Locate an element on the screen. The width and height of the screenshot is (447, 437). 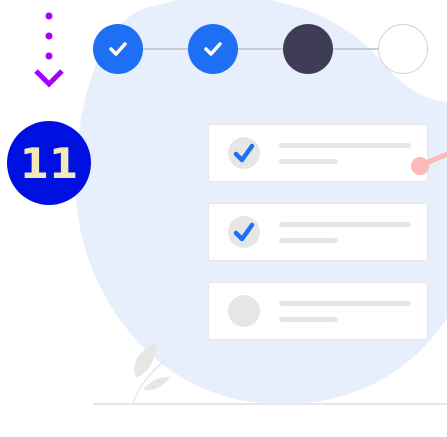
step-number-badge: 11 is located at coordinates (49, 163).